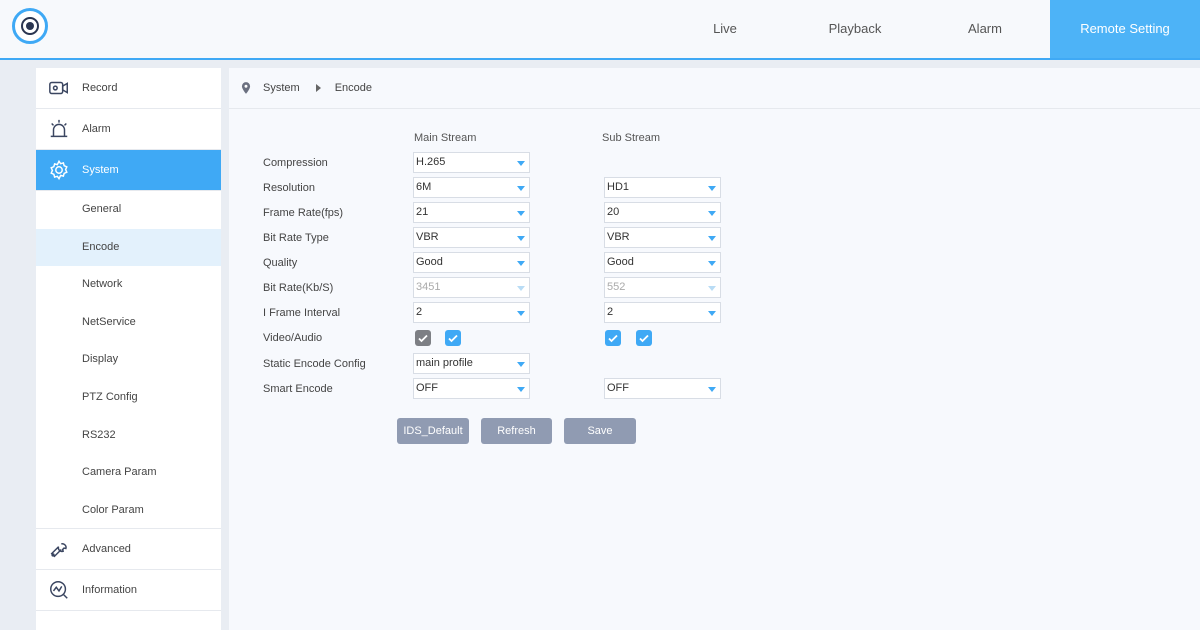 This screenshot has width=1200, height=630. Describe the element at coordinates (471, 162) in the screenshot. I see `main-compression-select: H.265` at that location.